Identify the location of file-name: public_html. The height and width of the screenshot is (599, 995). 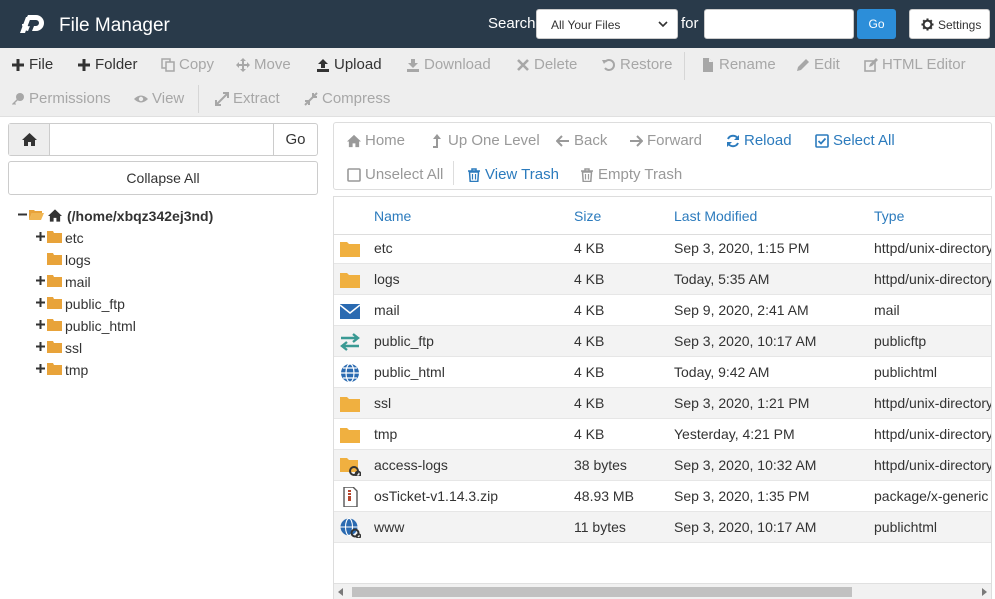
(409, 372).